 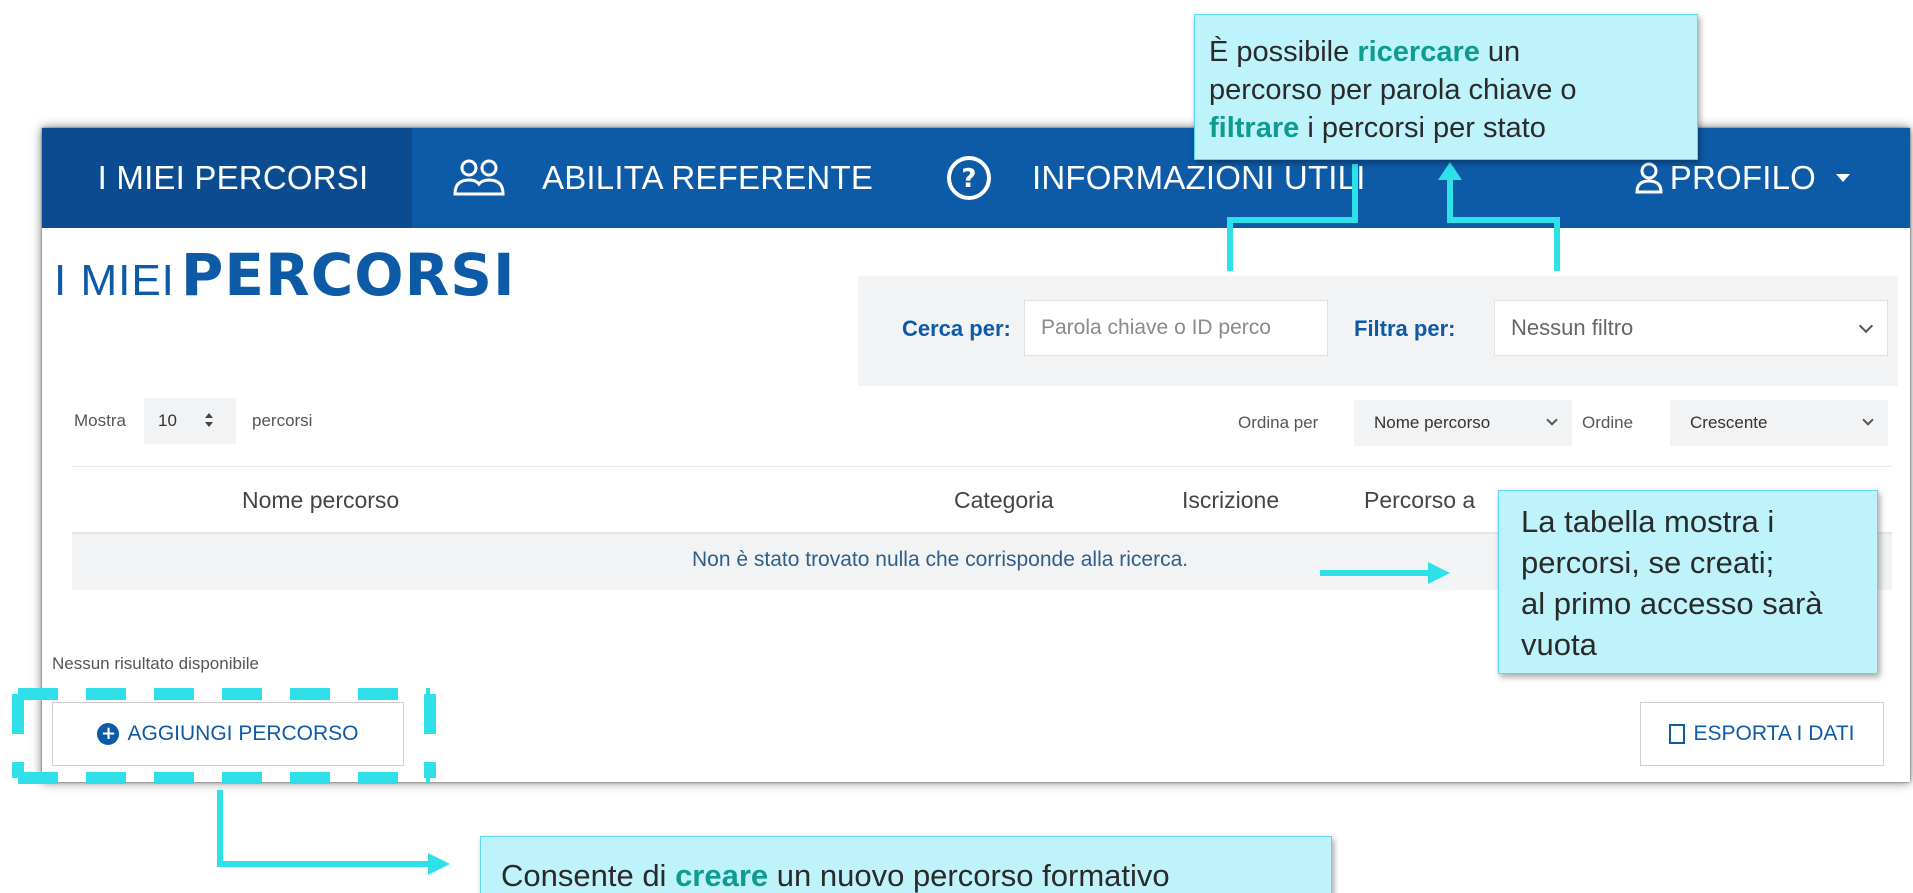 I want to click on export-data-button: ESPORTA I DATI, so click(x=1762, y=734).